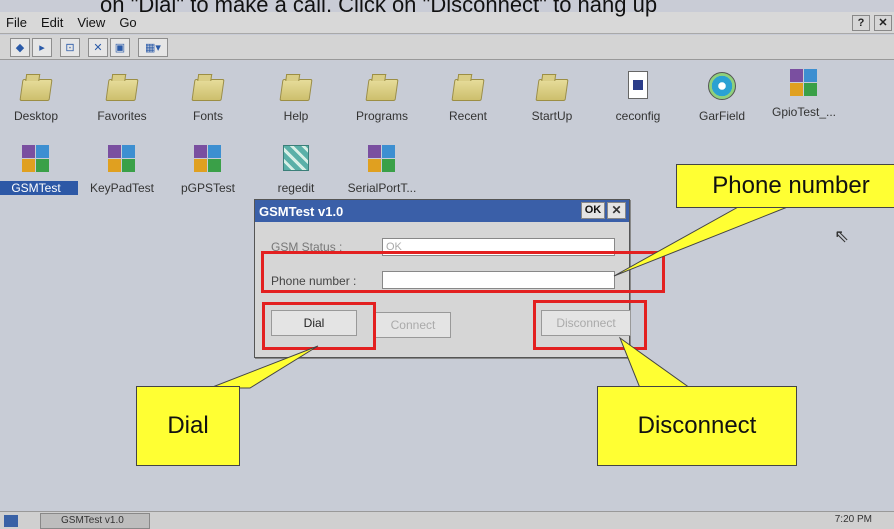 Image resolution: width=894 pixels, height=529 pixels. Describe the element at coordinates (296, 159) in the screenshot. I see `registry-icon` at that location.